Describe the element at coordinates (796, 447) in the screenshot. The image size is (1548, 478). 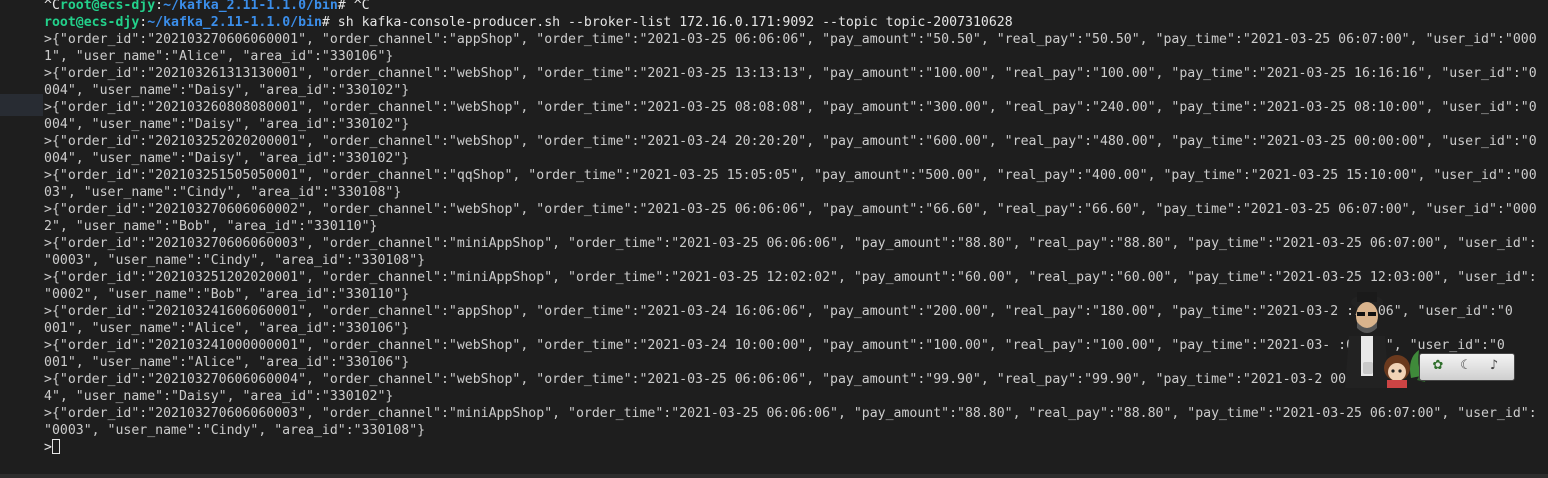
I see `terminal-input-line: >` at that location.